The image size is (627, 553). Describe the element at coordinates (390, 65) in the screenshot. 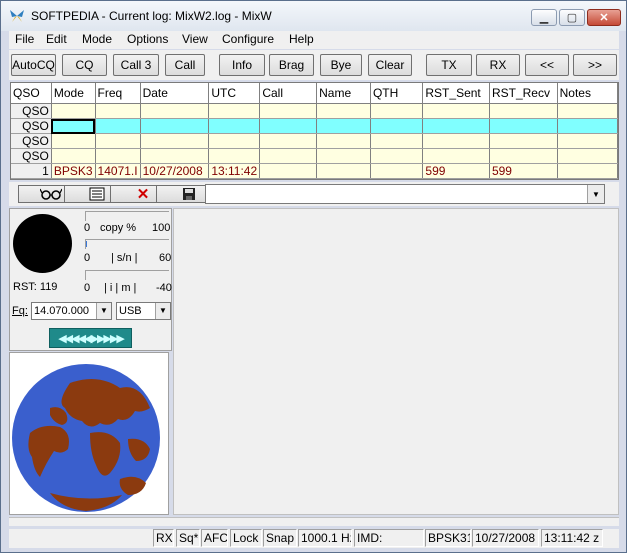

I see `clear-button: Clear` at that location.